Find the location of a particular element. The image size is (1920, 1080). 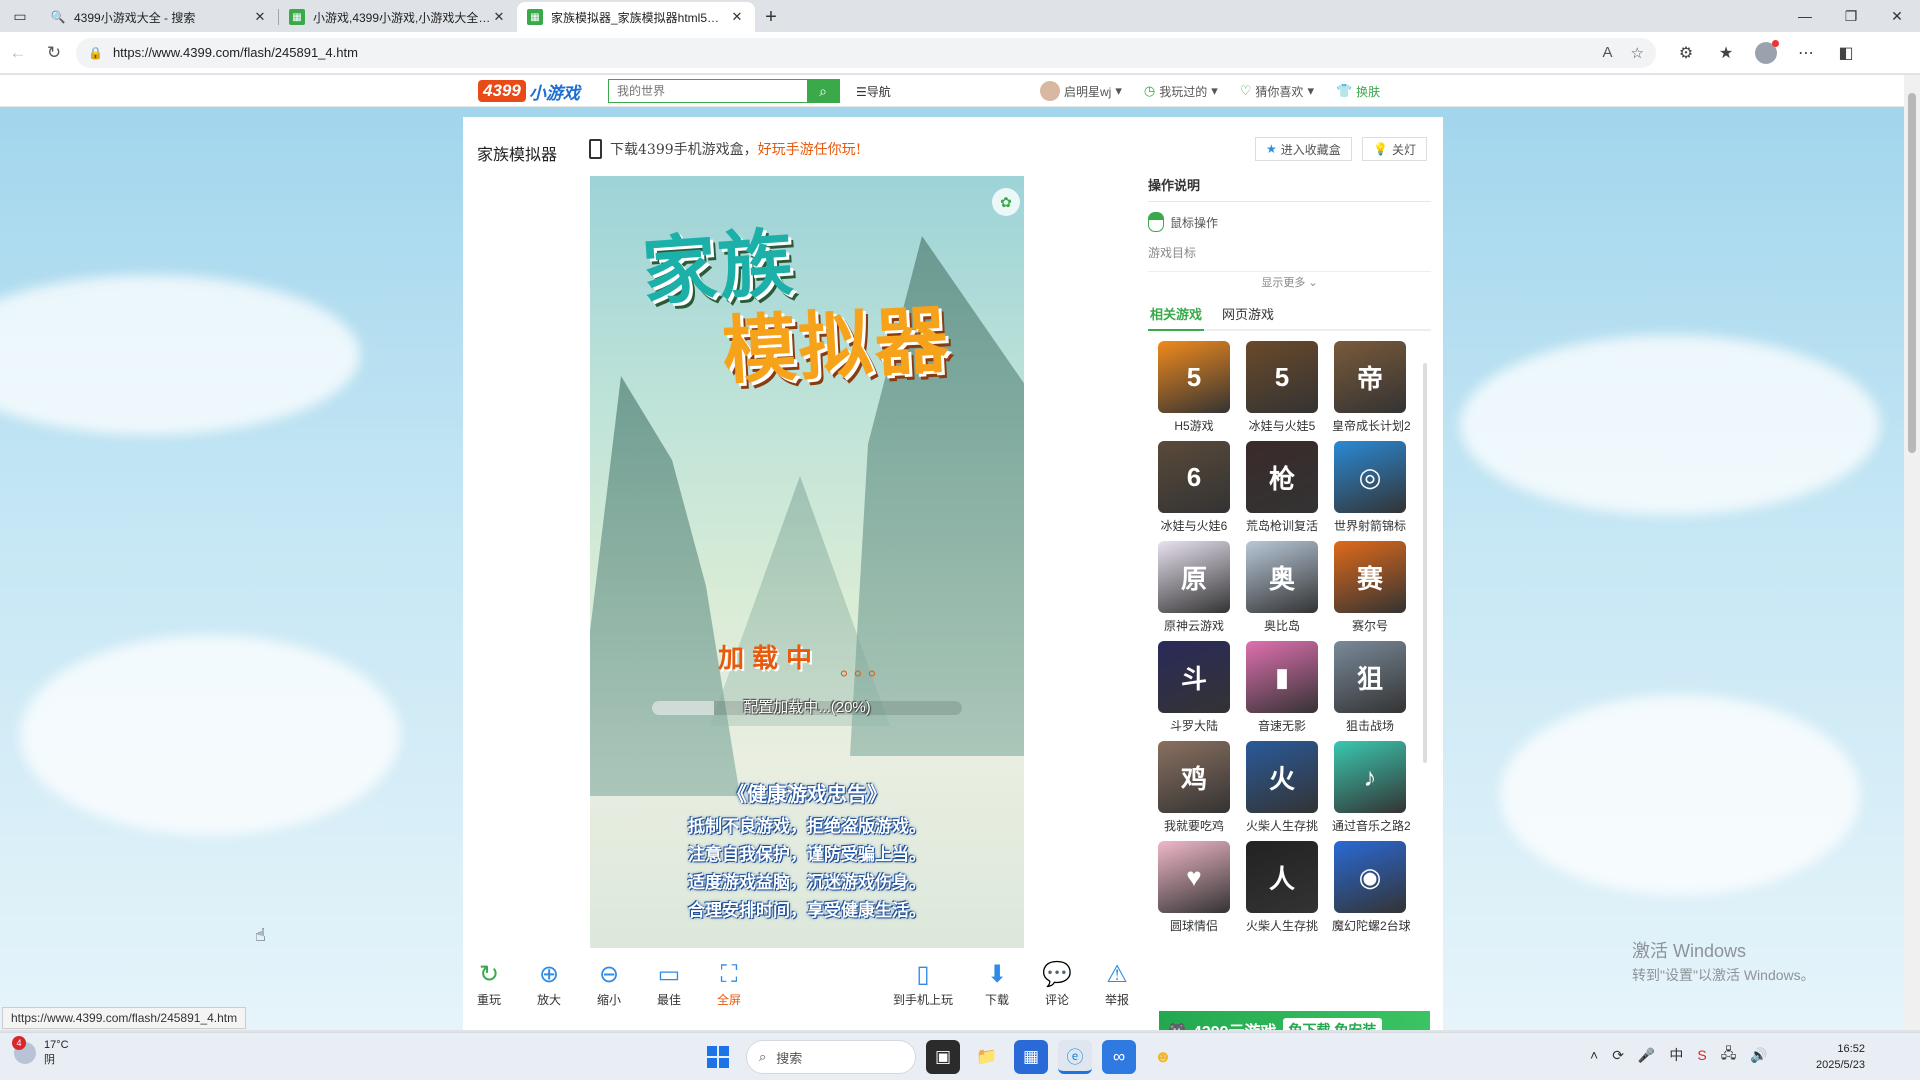

related-game-card: 奥奥比岛 is located at coordinates (1282, 587).